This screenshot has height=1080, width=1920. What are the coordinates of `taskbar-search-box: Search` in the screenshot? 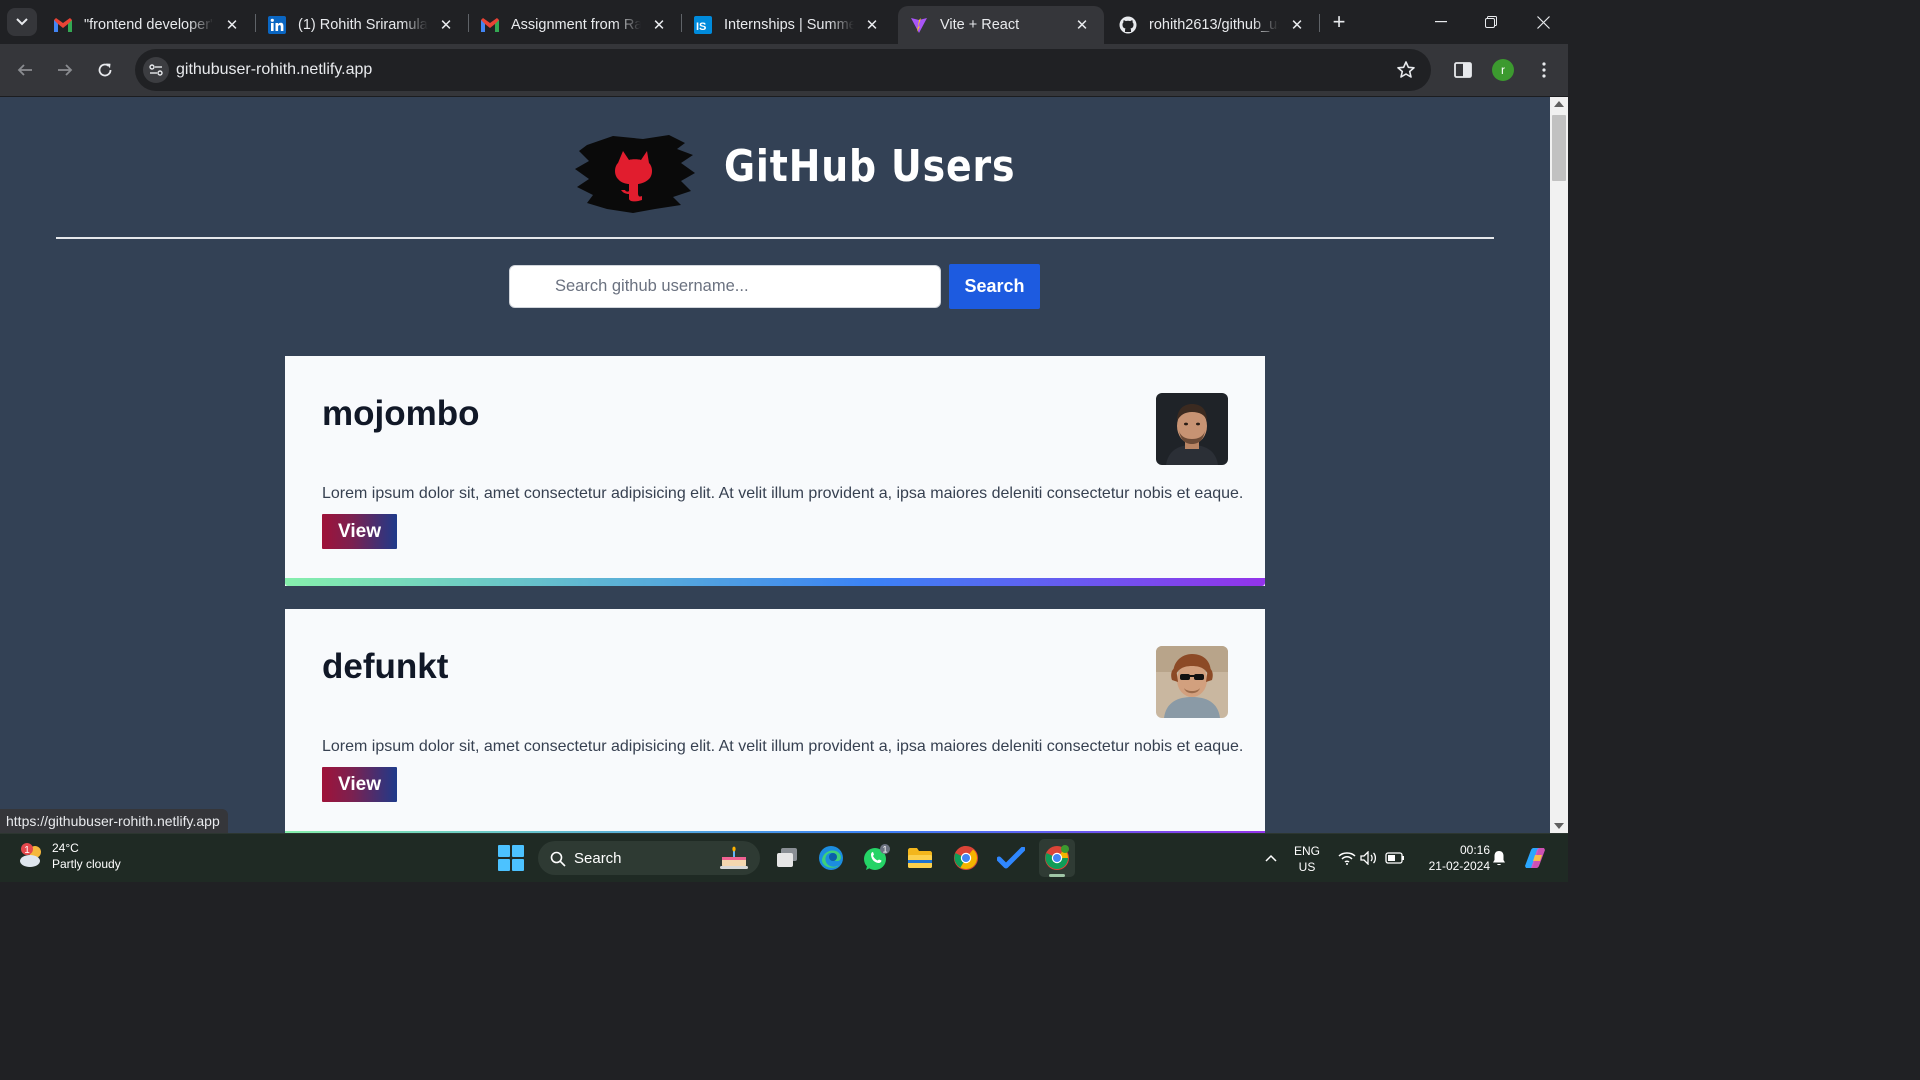 It's located at (649, 858).